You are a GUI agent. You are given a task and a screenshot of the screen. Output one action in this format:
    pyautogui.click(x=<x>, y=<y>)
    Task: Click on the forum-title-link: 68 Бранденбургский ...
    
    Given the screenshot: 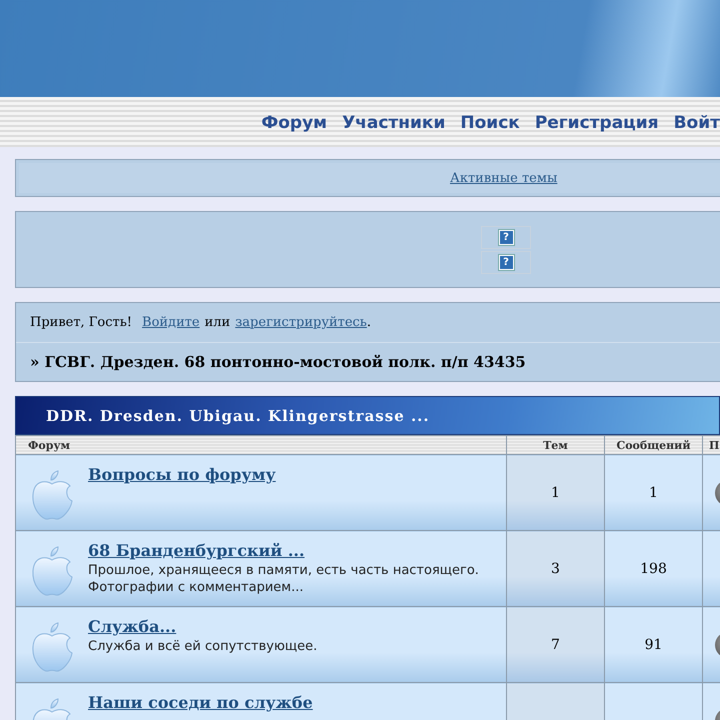 What is the action you would take?
    pyautogui.click(x=196, y=550)
    